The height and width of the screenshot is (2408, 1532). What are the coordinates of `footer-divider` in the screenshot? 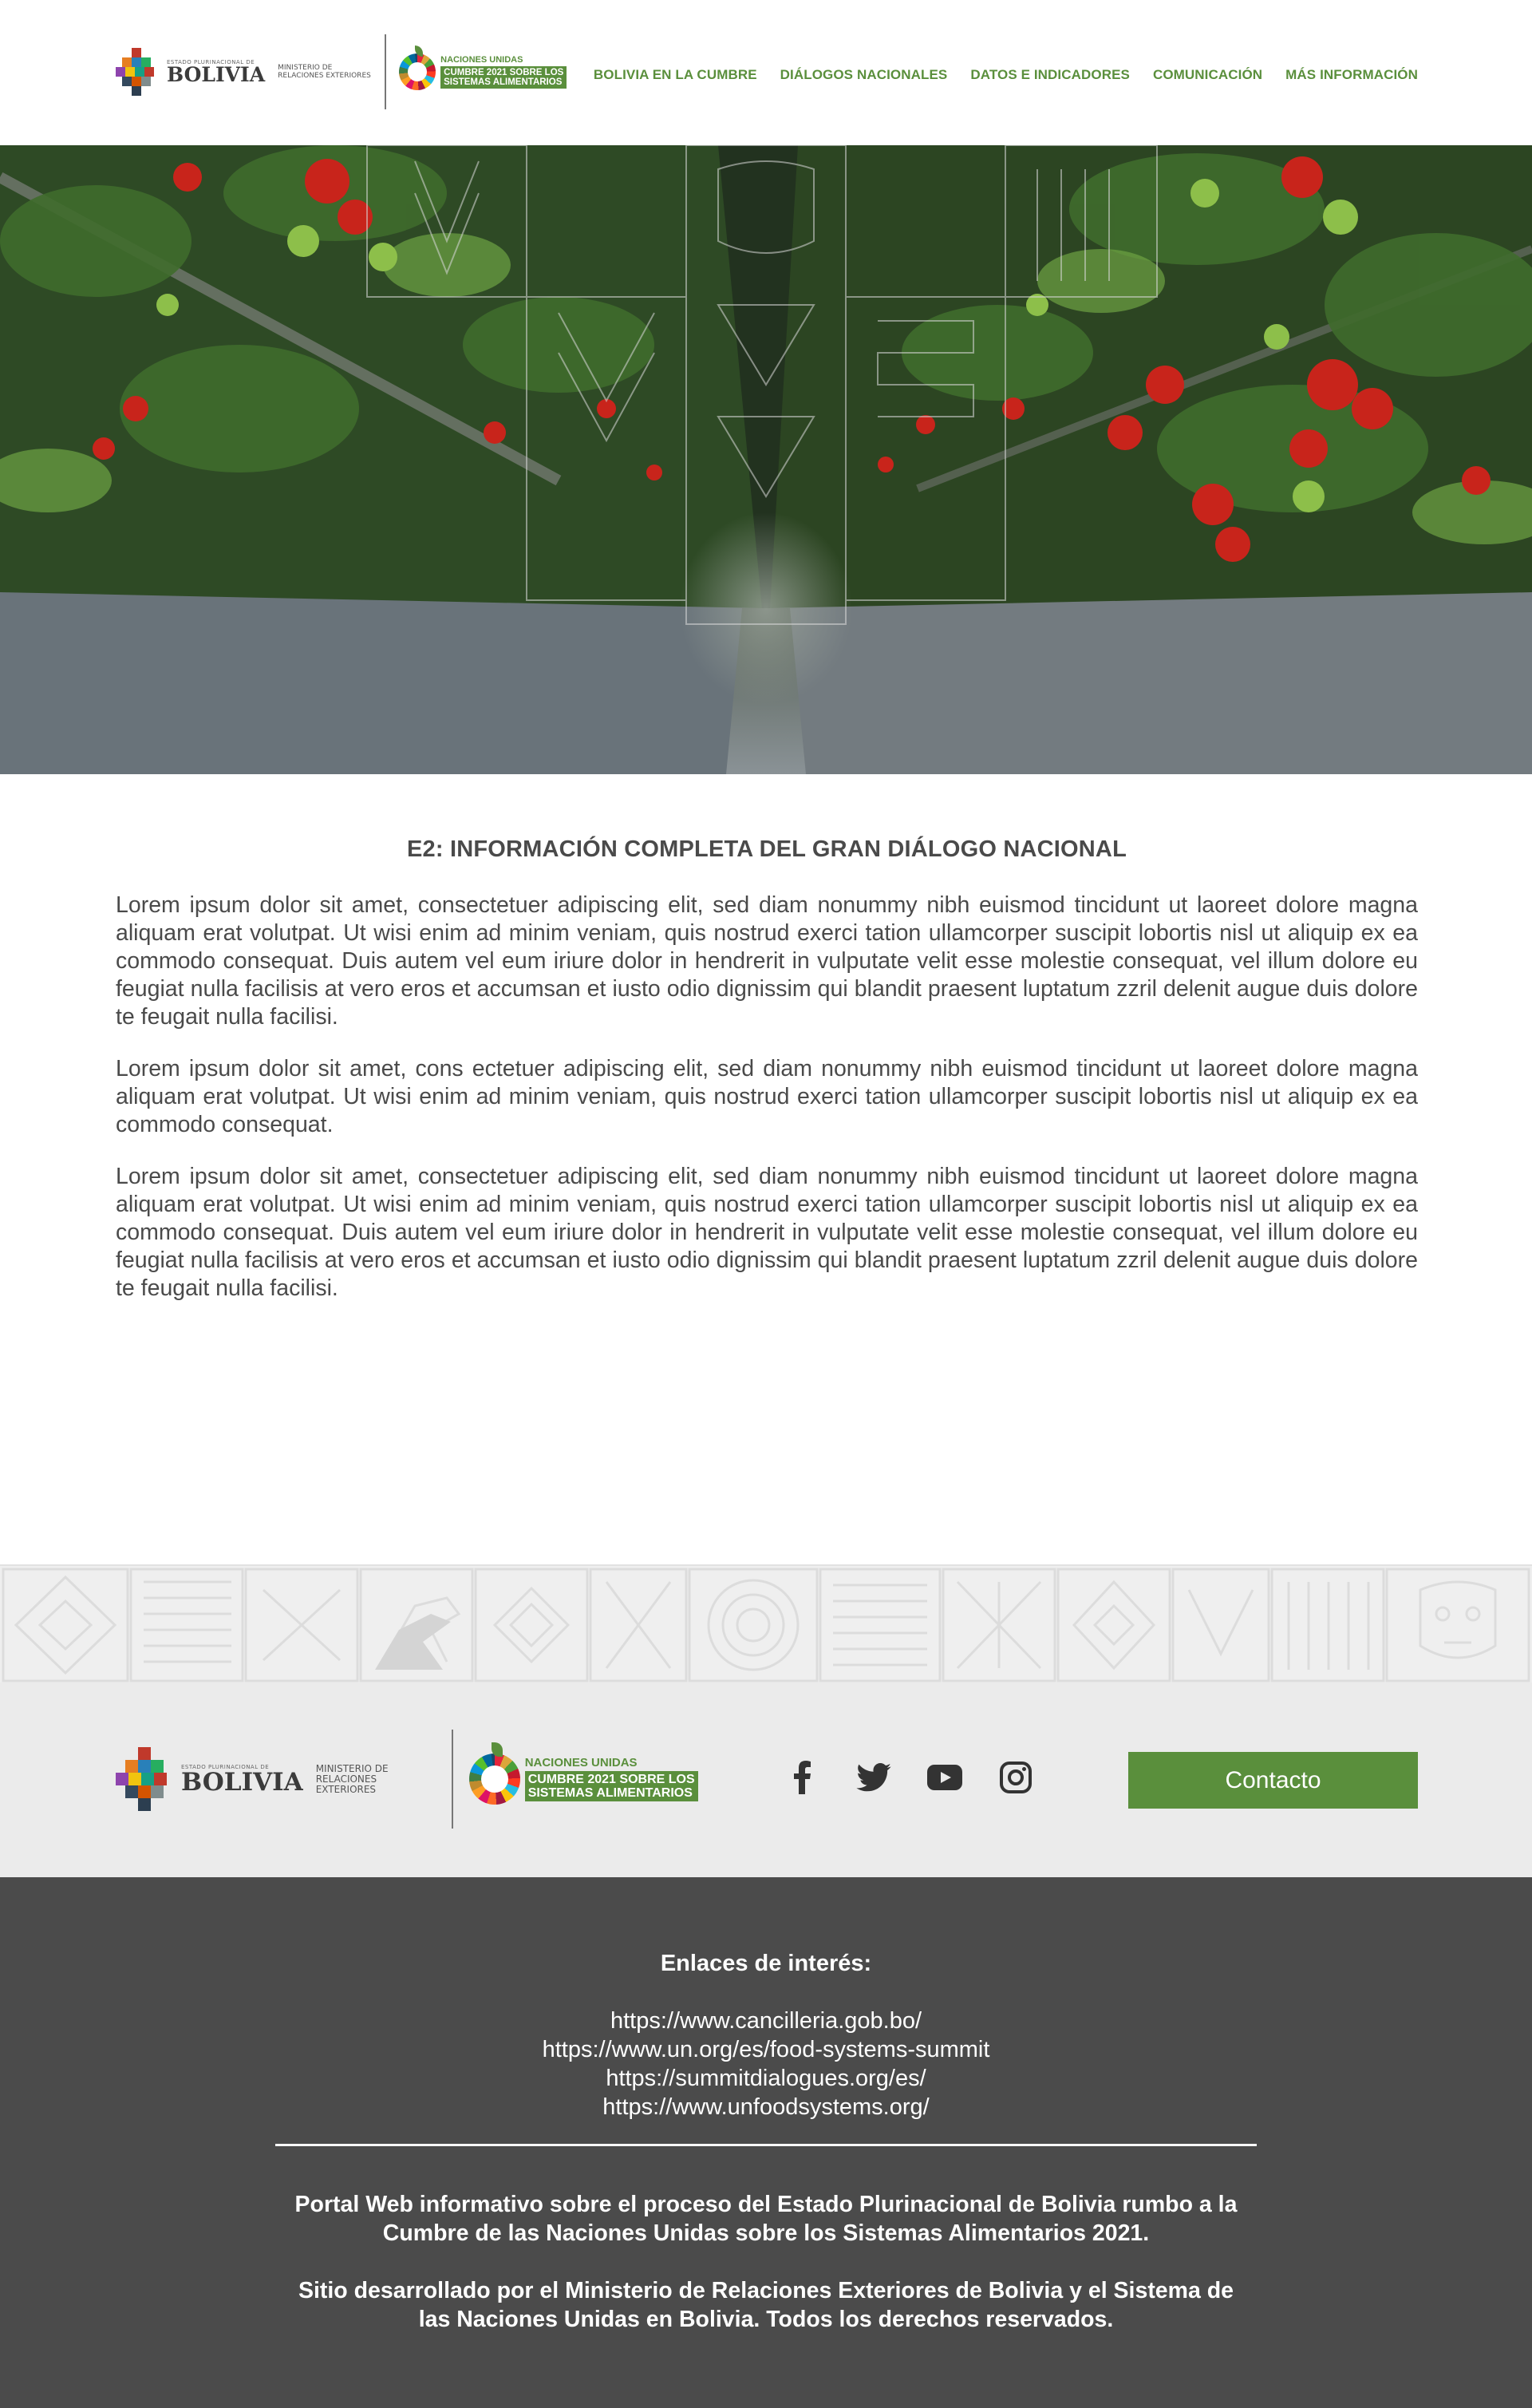 It's located at (766, 2145).